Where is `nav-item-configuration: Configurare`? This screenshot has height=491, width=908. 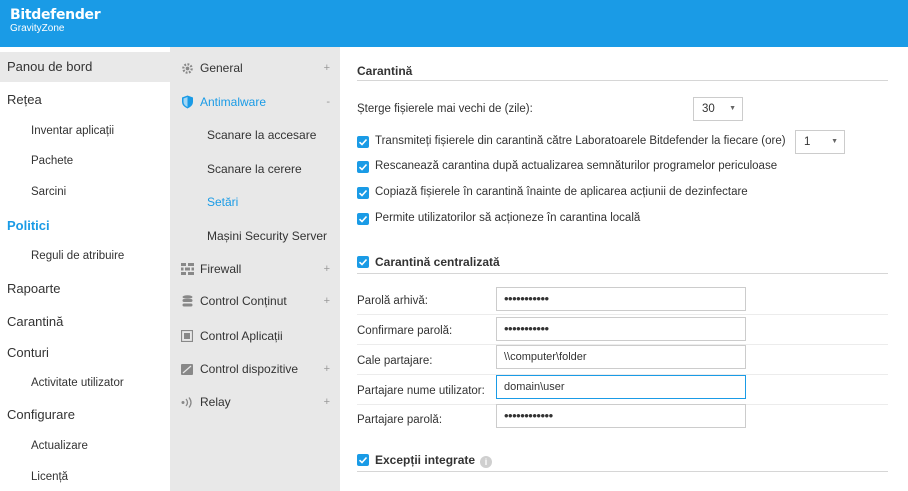 nav-item-configuration: Configurare is located at coordinates (85, 415).